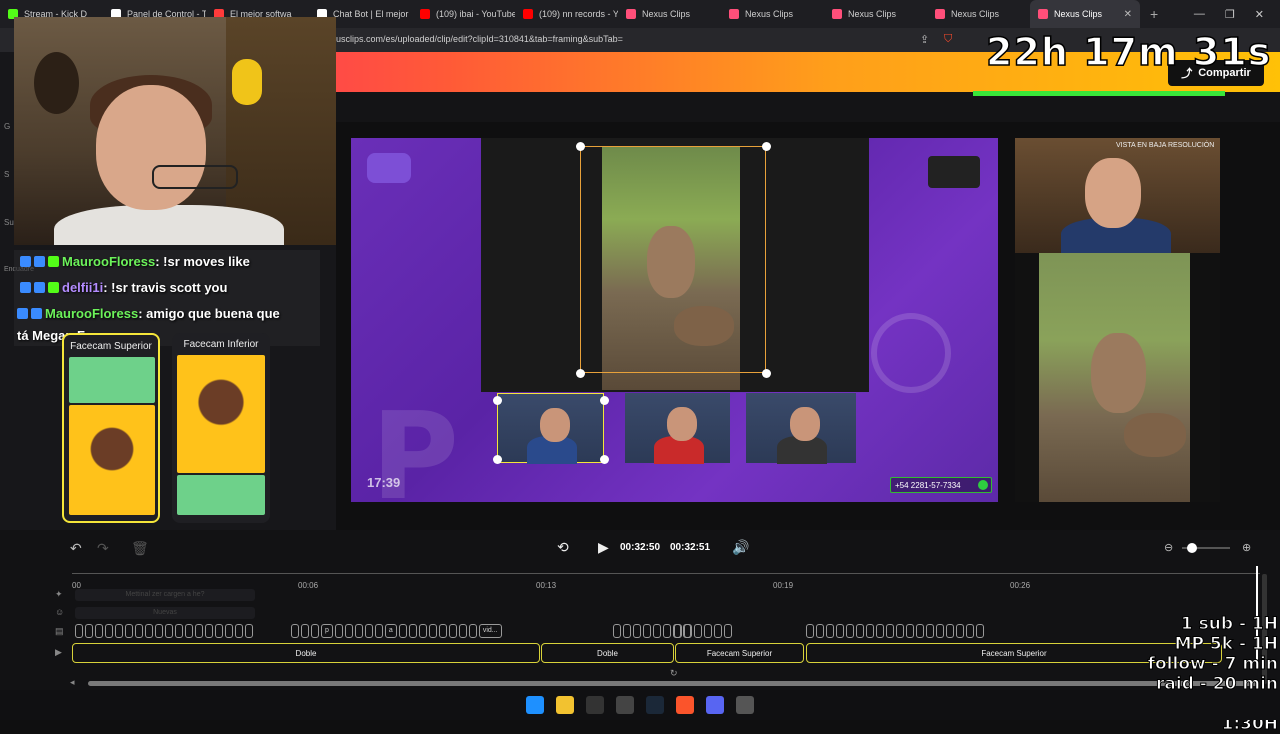 The width and height of the screenshot is (1280, 734). What do you see at coordinates (740, 547) in the screenshot?
I see `volume-icon: 🔊` at bounding box center [740, 547].